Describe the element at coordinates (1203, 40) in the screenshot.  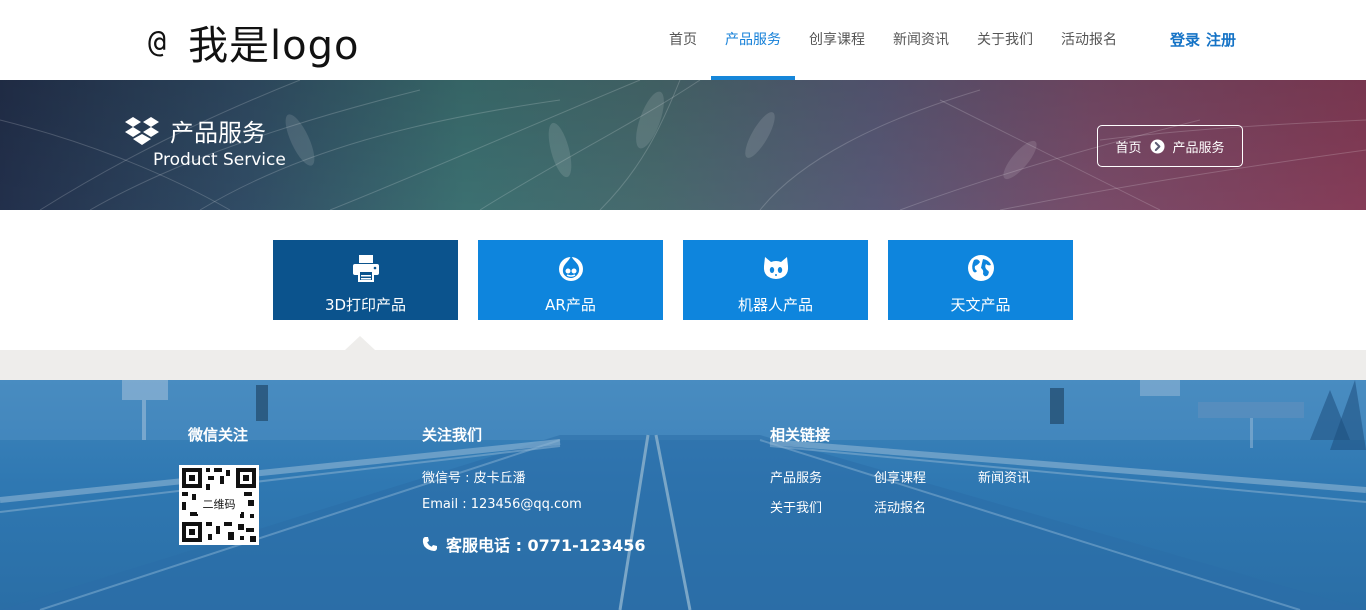
I see `auth-links: 登录 注册` at that location.